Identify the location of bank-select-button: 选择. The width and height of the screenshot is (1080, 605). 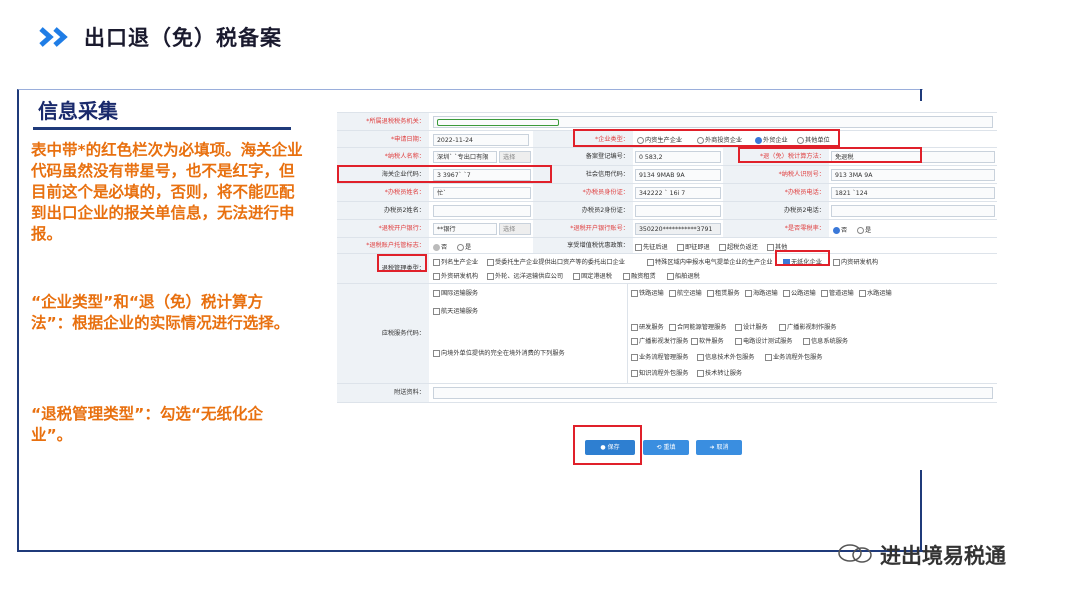
(515, 229).